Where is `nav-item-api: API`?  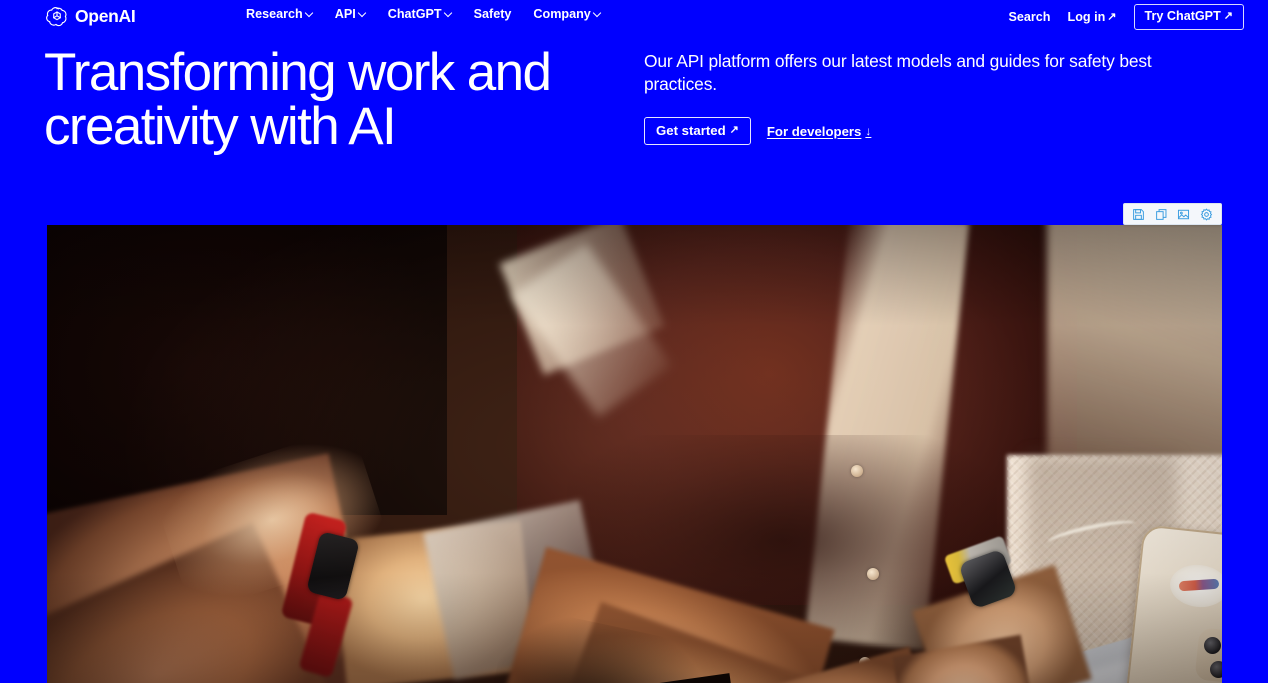
nav-item-api: API is located at coordinates (350, 14).